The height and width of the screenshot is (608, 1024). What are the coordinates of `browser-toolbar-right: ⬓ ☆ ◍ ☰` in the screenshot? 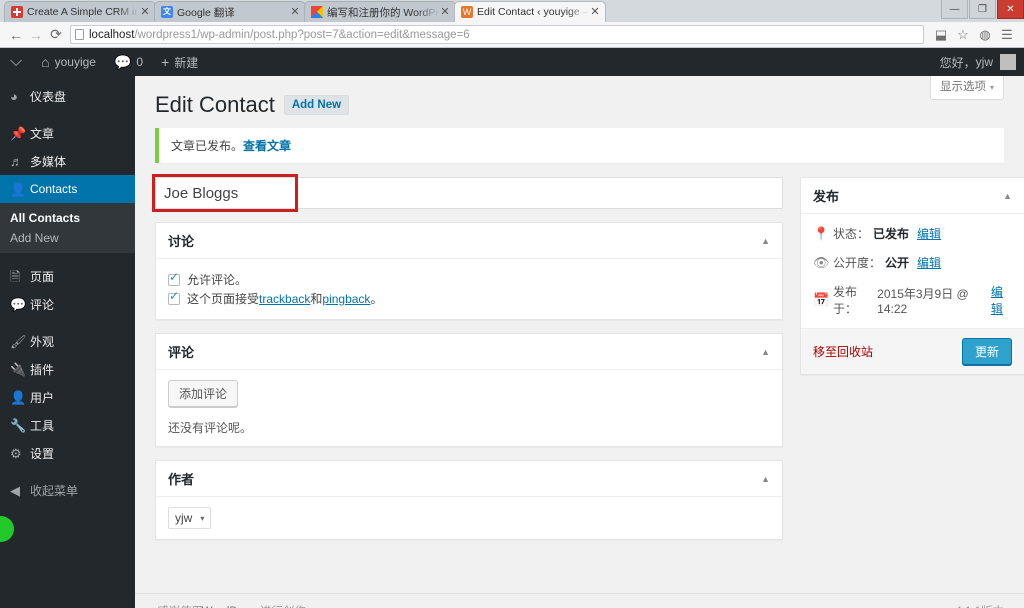 It's located at (974, 35).